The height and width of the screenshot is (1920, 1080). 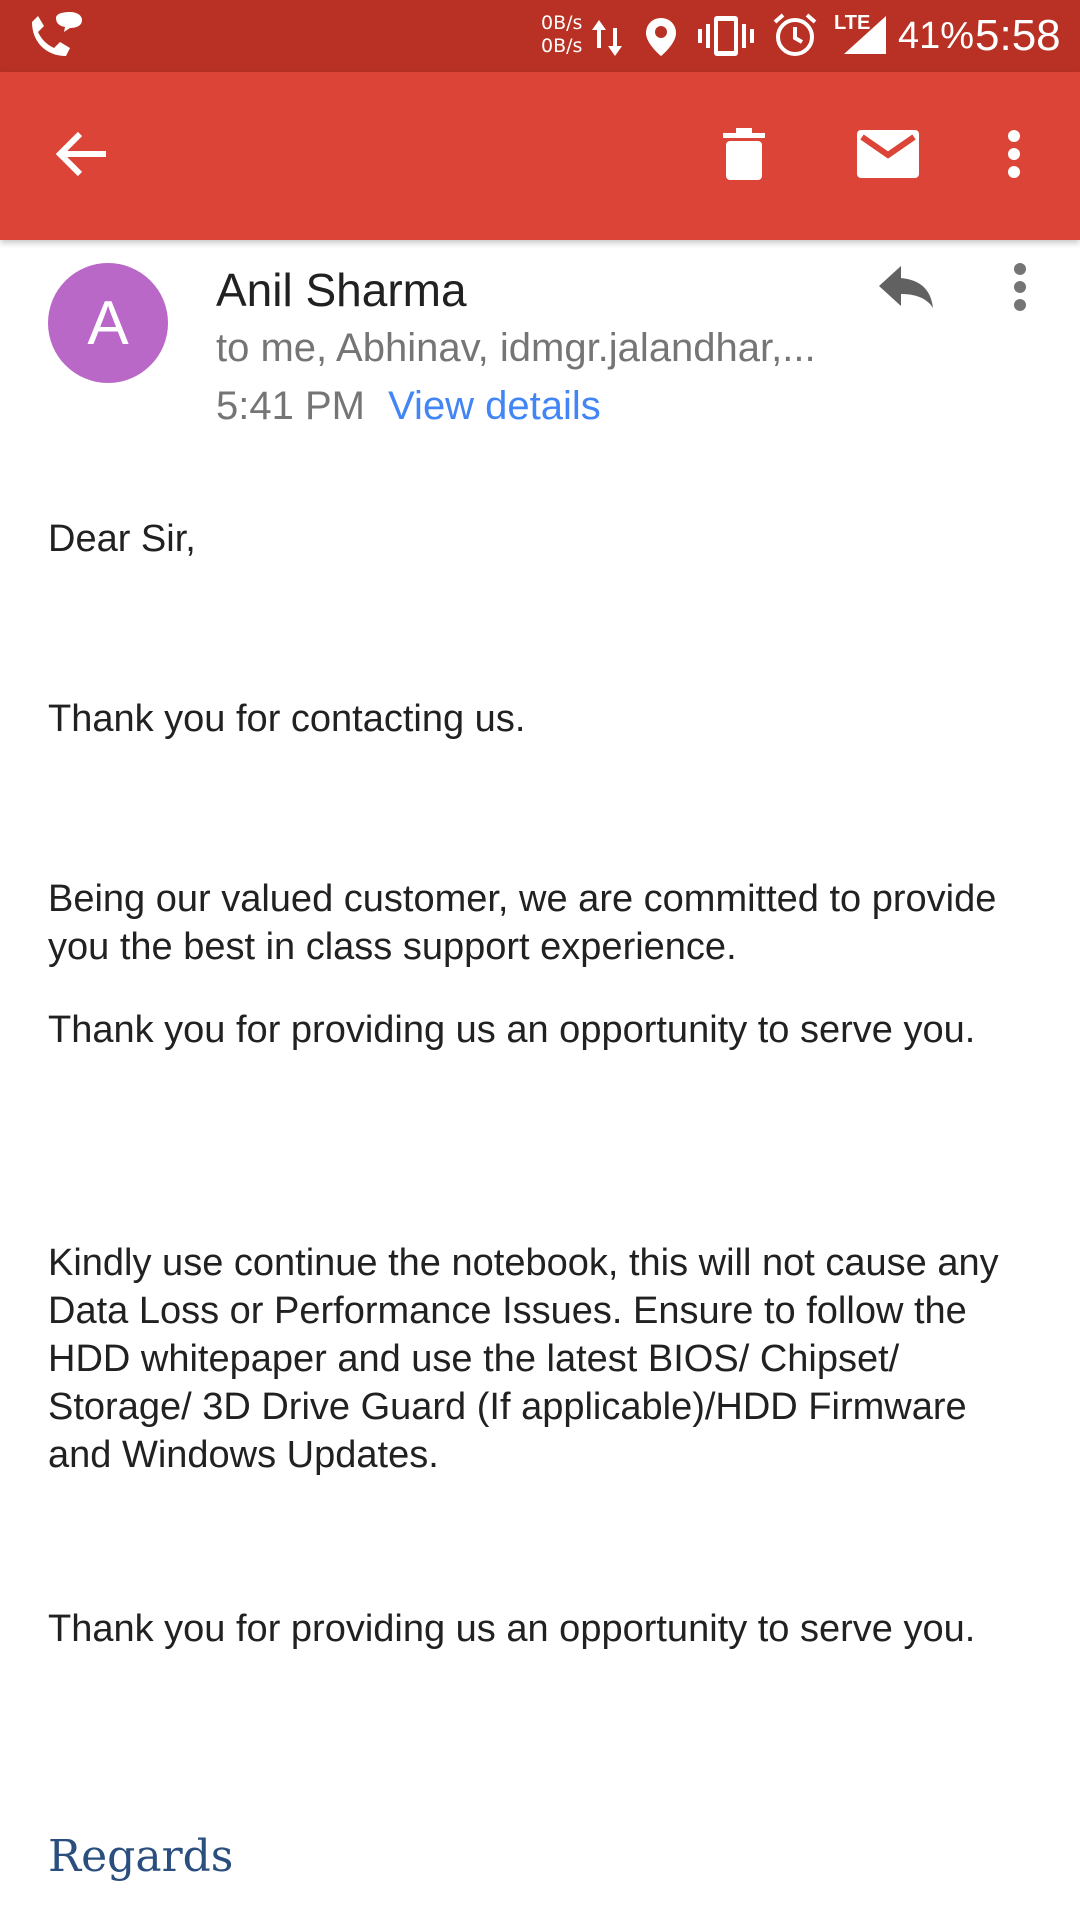 I want to click on delete-button, so click(x=744, y=156).